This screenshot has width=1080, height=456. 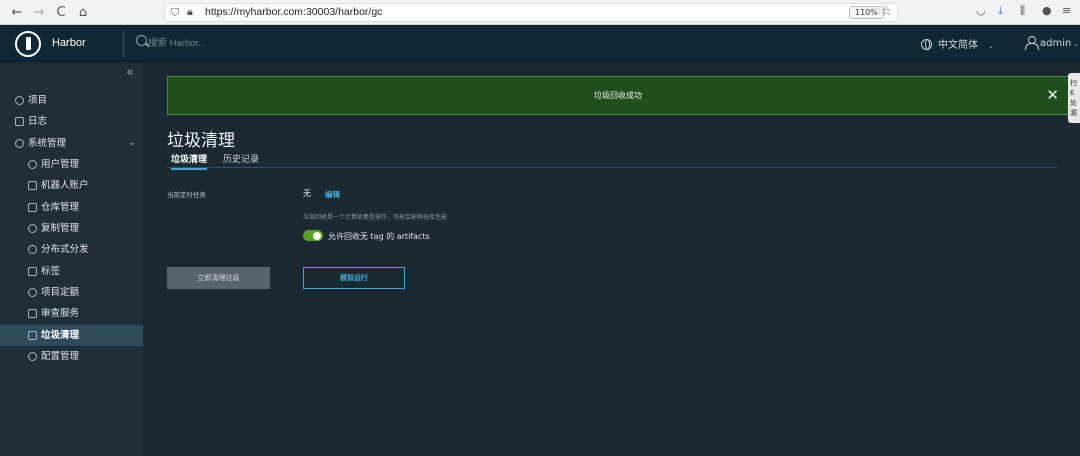 What do you see at coordinates (1066, 10) in the screenshot?
I see `menu-icon: ≡` at bounding box center [1066, 10].